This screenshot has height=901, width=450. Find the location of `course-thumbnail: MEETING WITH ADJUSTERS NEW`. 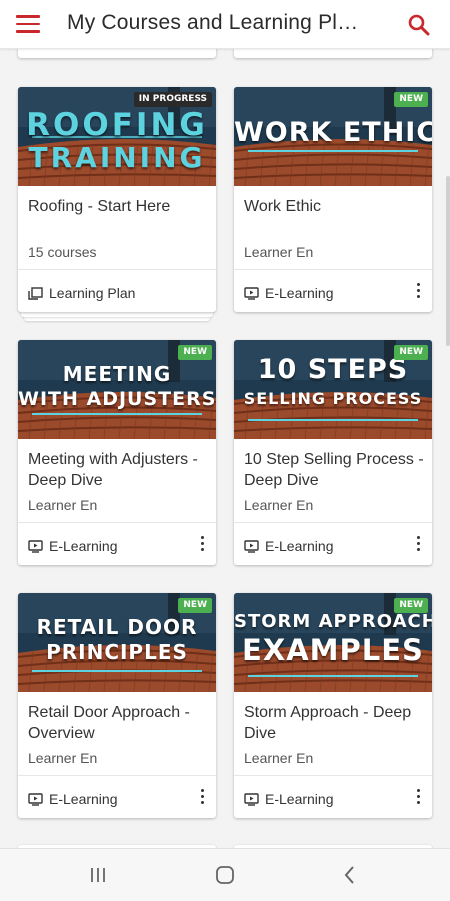

course-thumbnail: MEETING WITH ADJUSTERS NEW is located at coordinates (117, 389).